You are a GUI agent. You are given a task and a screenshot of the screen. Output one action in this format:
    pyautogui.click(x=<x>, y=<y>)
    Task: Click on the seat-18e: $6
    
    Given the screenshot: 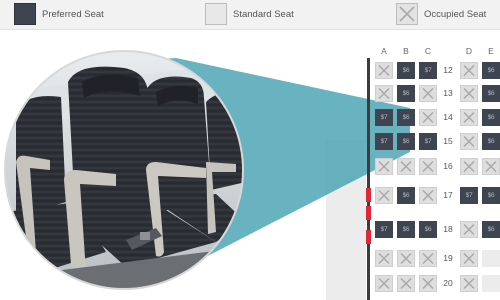 What is the action you would take?
    pyautogui.click(x=491, y=229)
    